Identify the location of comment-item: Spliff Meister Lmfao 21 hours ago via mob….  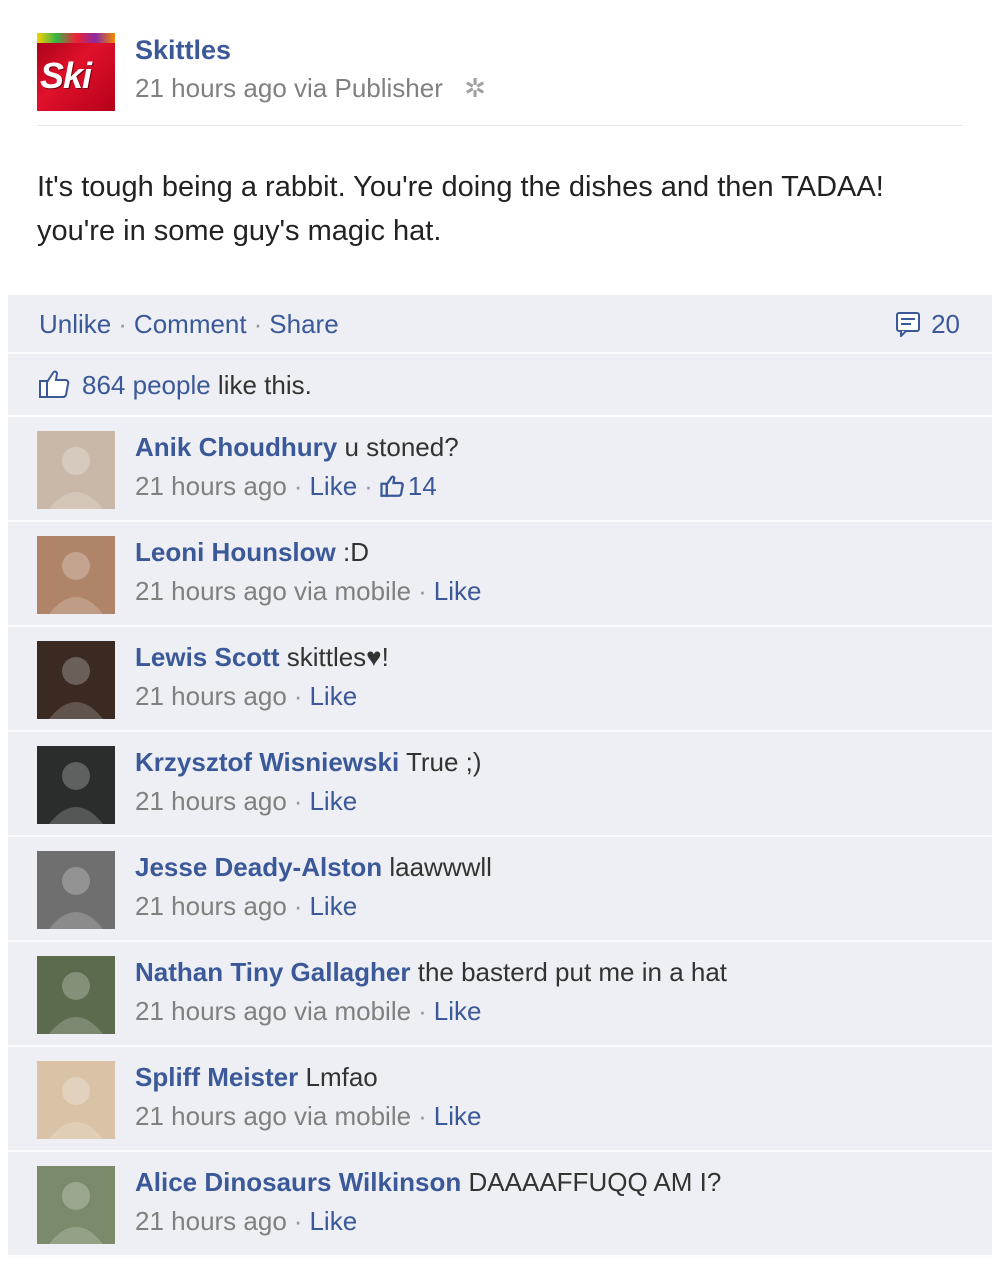
(500, 1099).